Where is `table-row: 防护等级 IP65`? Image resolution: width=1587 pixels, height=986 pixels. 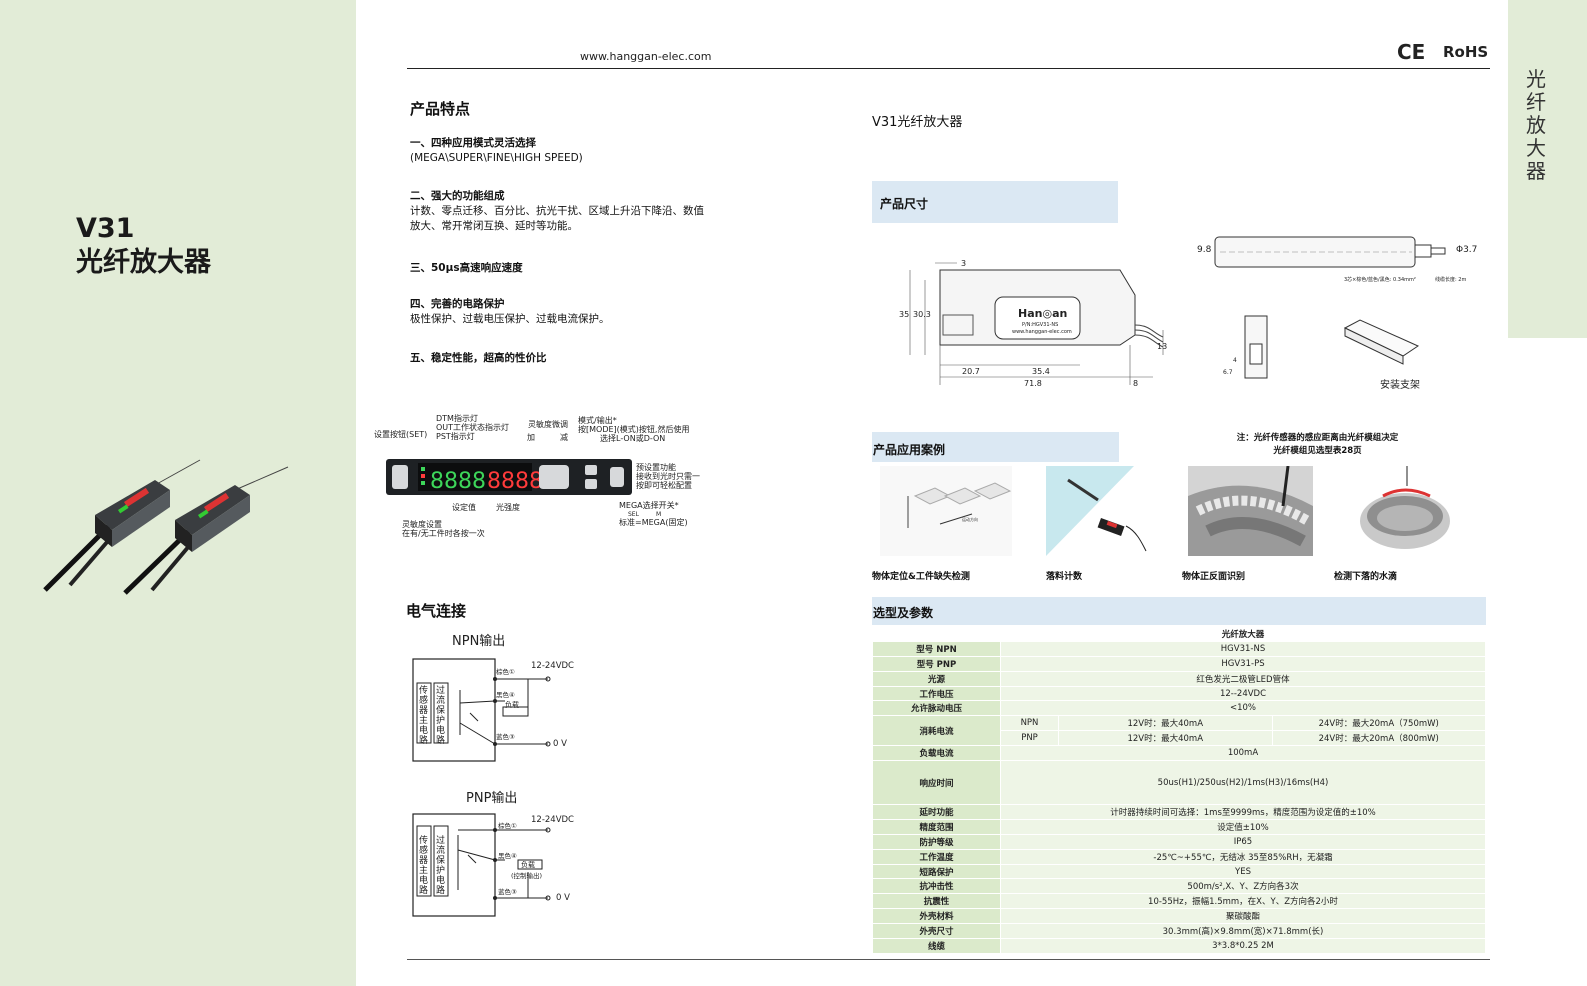
table-row: 防护等级 IP65 is located at coordinates (1179, 841).